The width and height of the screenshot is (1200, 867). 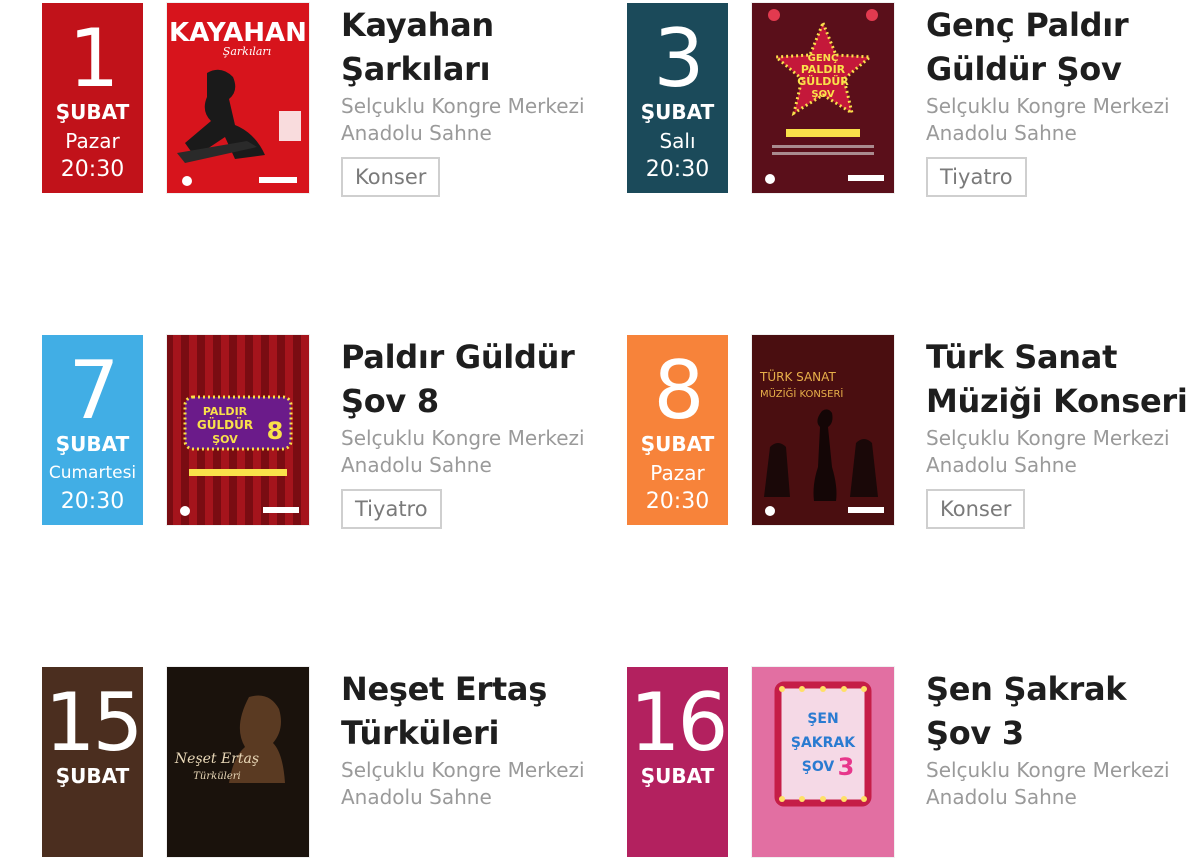 I want to click on event-poster: TÜRK SANAT MÜZİĞİ KONSERİ, so click(x=823, y=430).